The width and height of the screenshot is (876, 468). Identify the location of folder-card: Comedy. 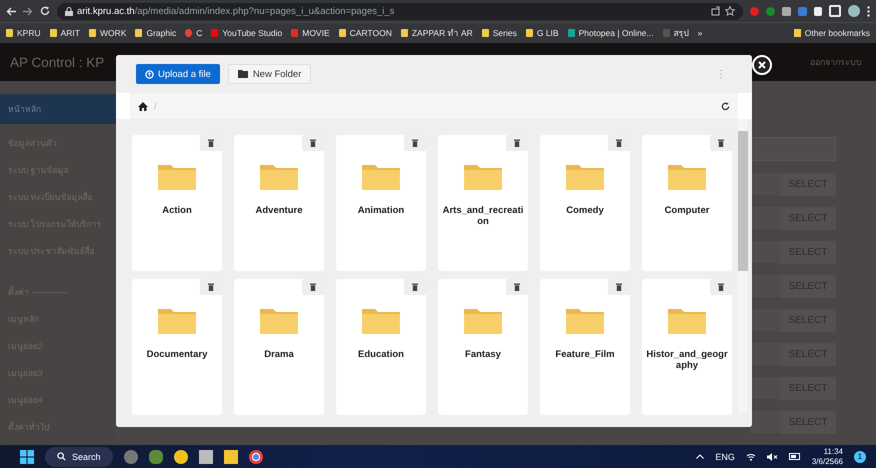
(585, 203).